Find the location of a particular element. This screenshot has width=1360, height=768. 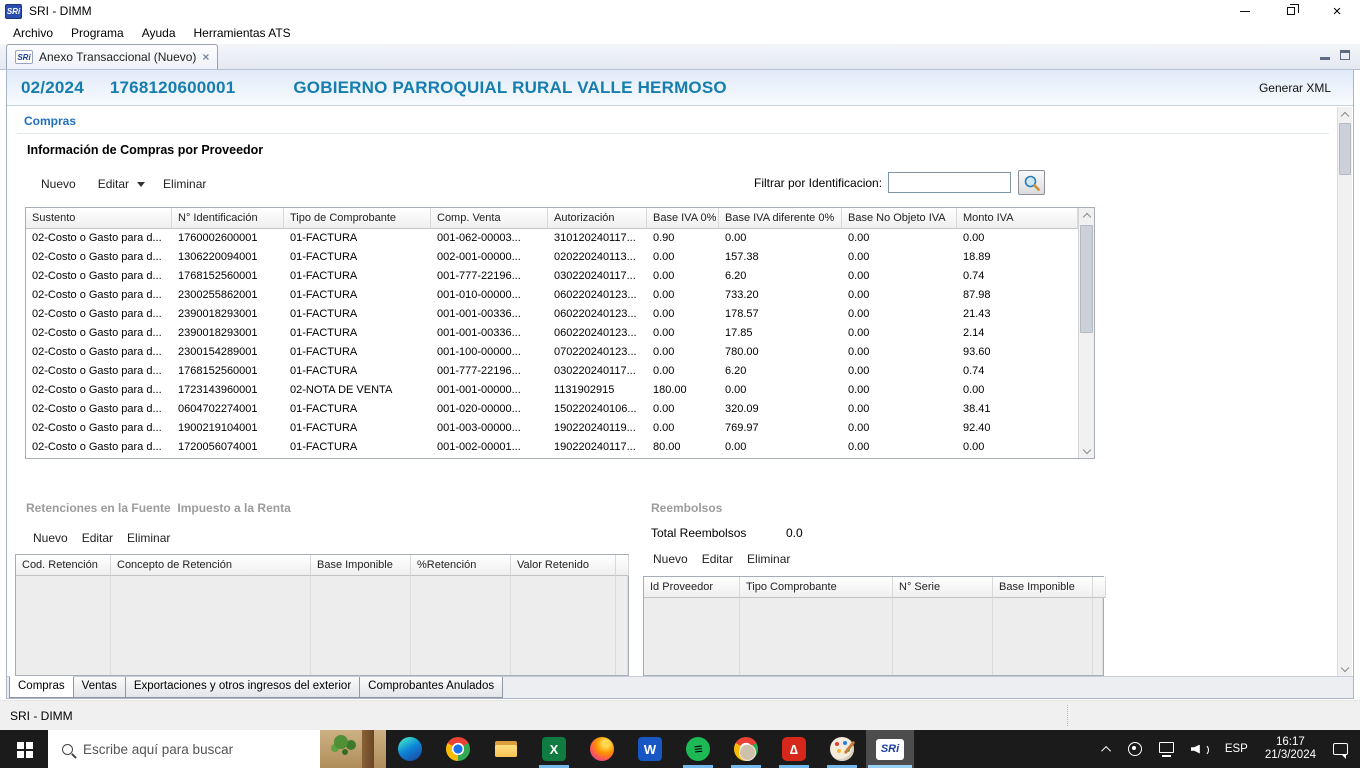

col-valor-retenido: Valor Retenido is located at coordinates (563, 565).